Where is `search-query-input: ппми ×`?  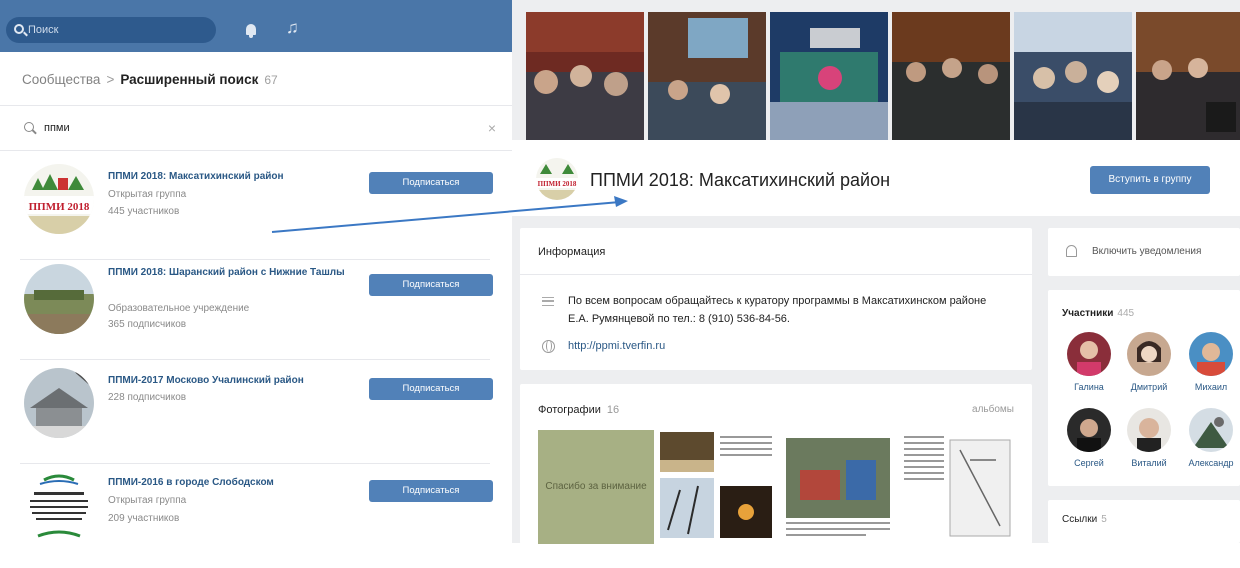
search-query-input: ппми × is located at coordinates (260, 128).